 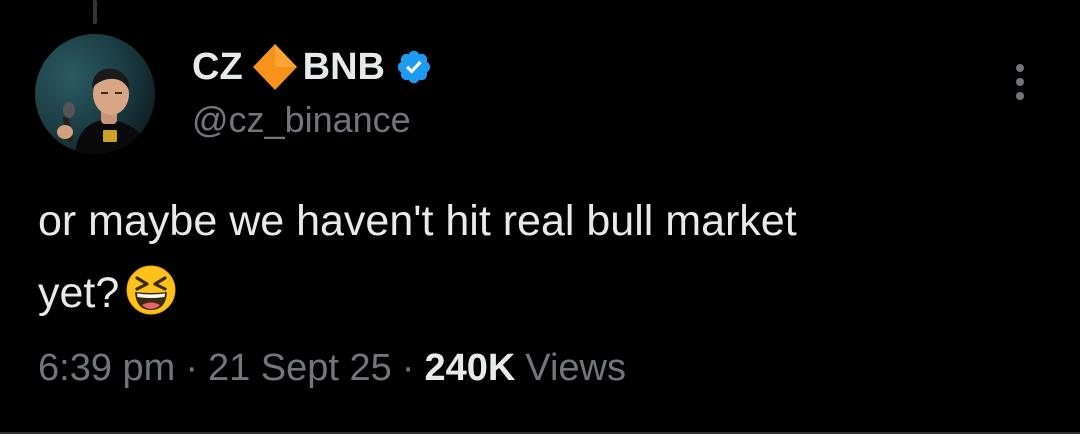 I want to click on orange-diamond-icon, so click(x=275, y=67).